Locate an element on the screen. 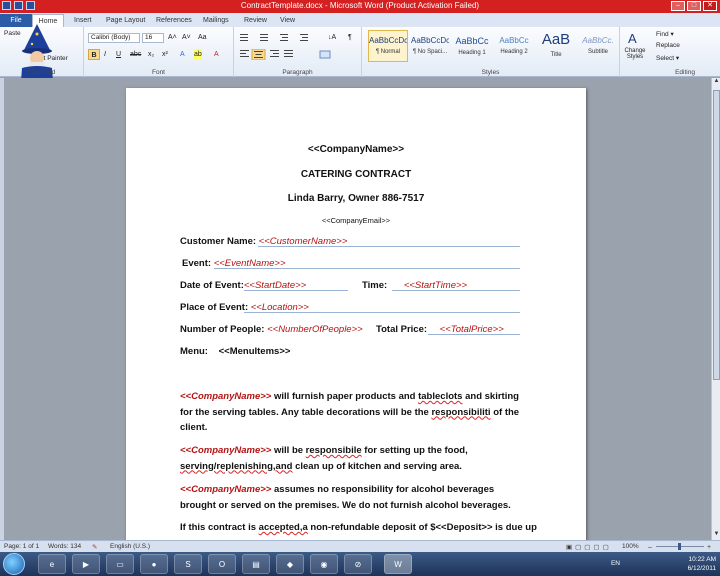 This screenshot has width=720, height=576. bold-button: B is located at coordinates (94, 54).